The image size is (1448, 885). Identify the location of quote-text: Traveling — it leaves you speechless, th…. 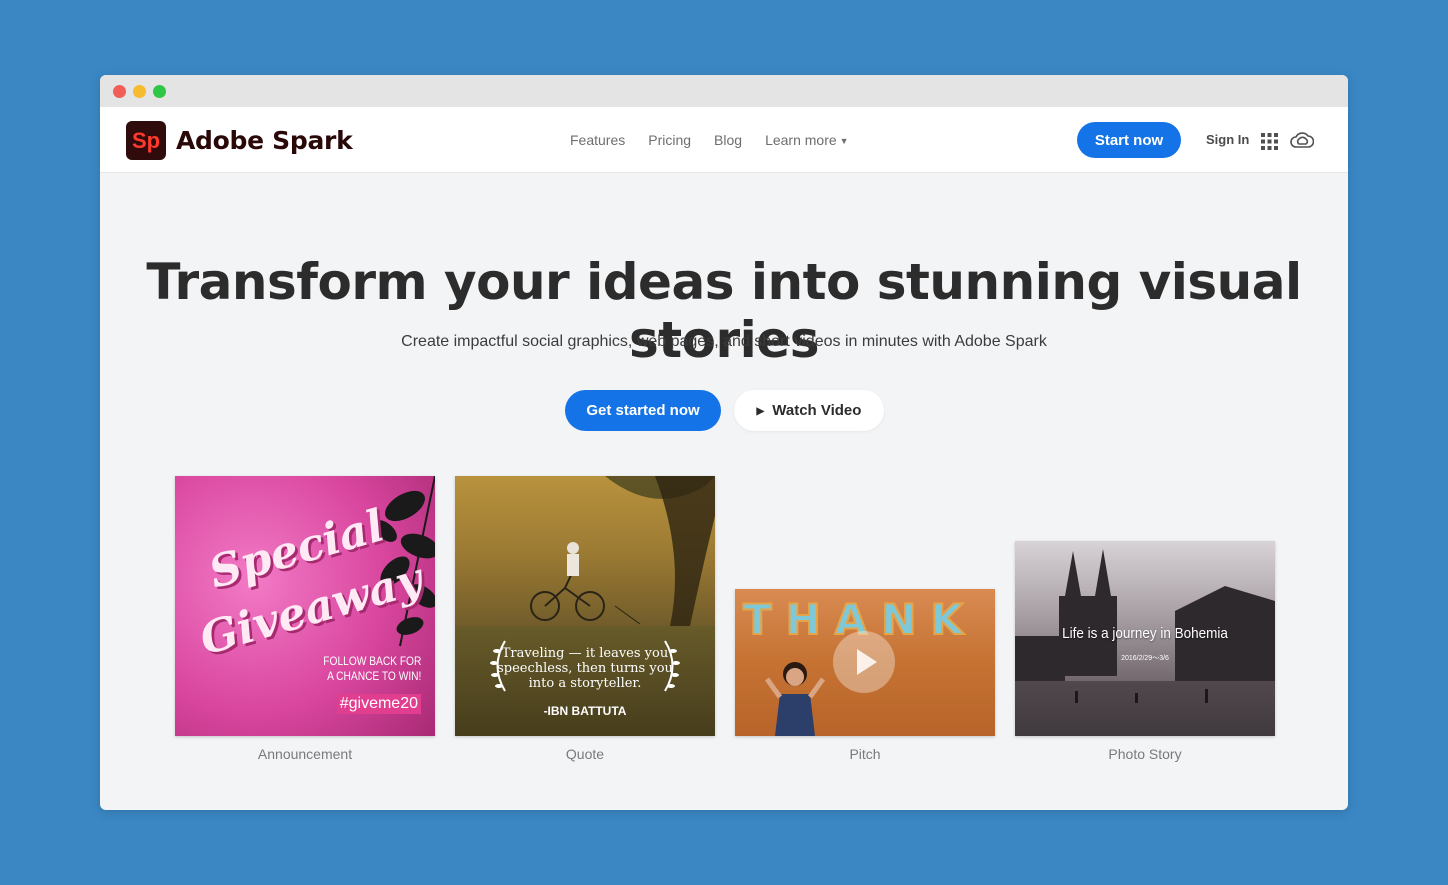
(585, 668).